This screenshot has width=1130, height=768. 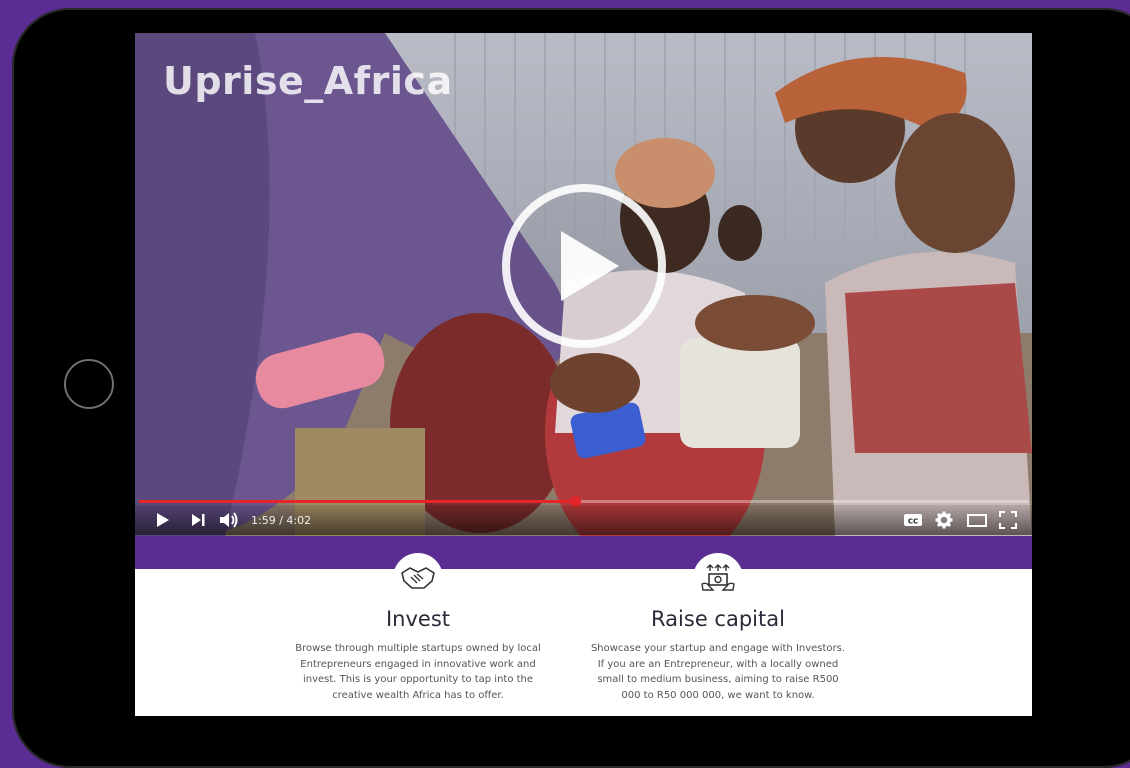 What do you see at coordinates (308, 81) in the screenshot?
I see `uprise-africa-logo: Uprise_Africa` at bounding box center [308, 81].